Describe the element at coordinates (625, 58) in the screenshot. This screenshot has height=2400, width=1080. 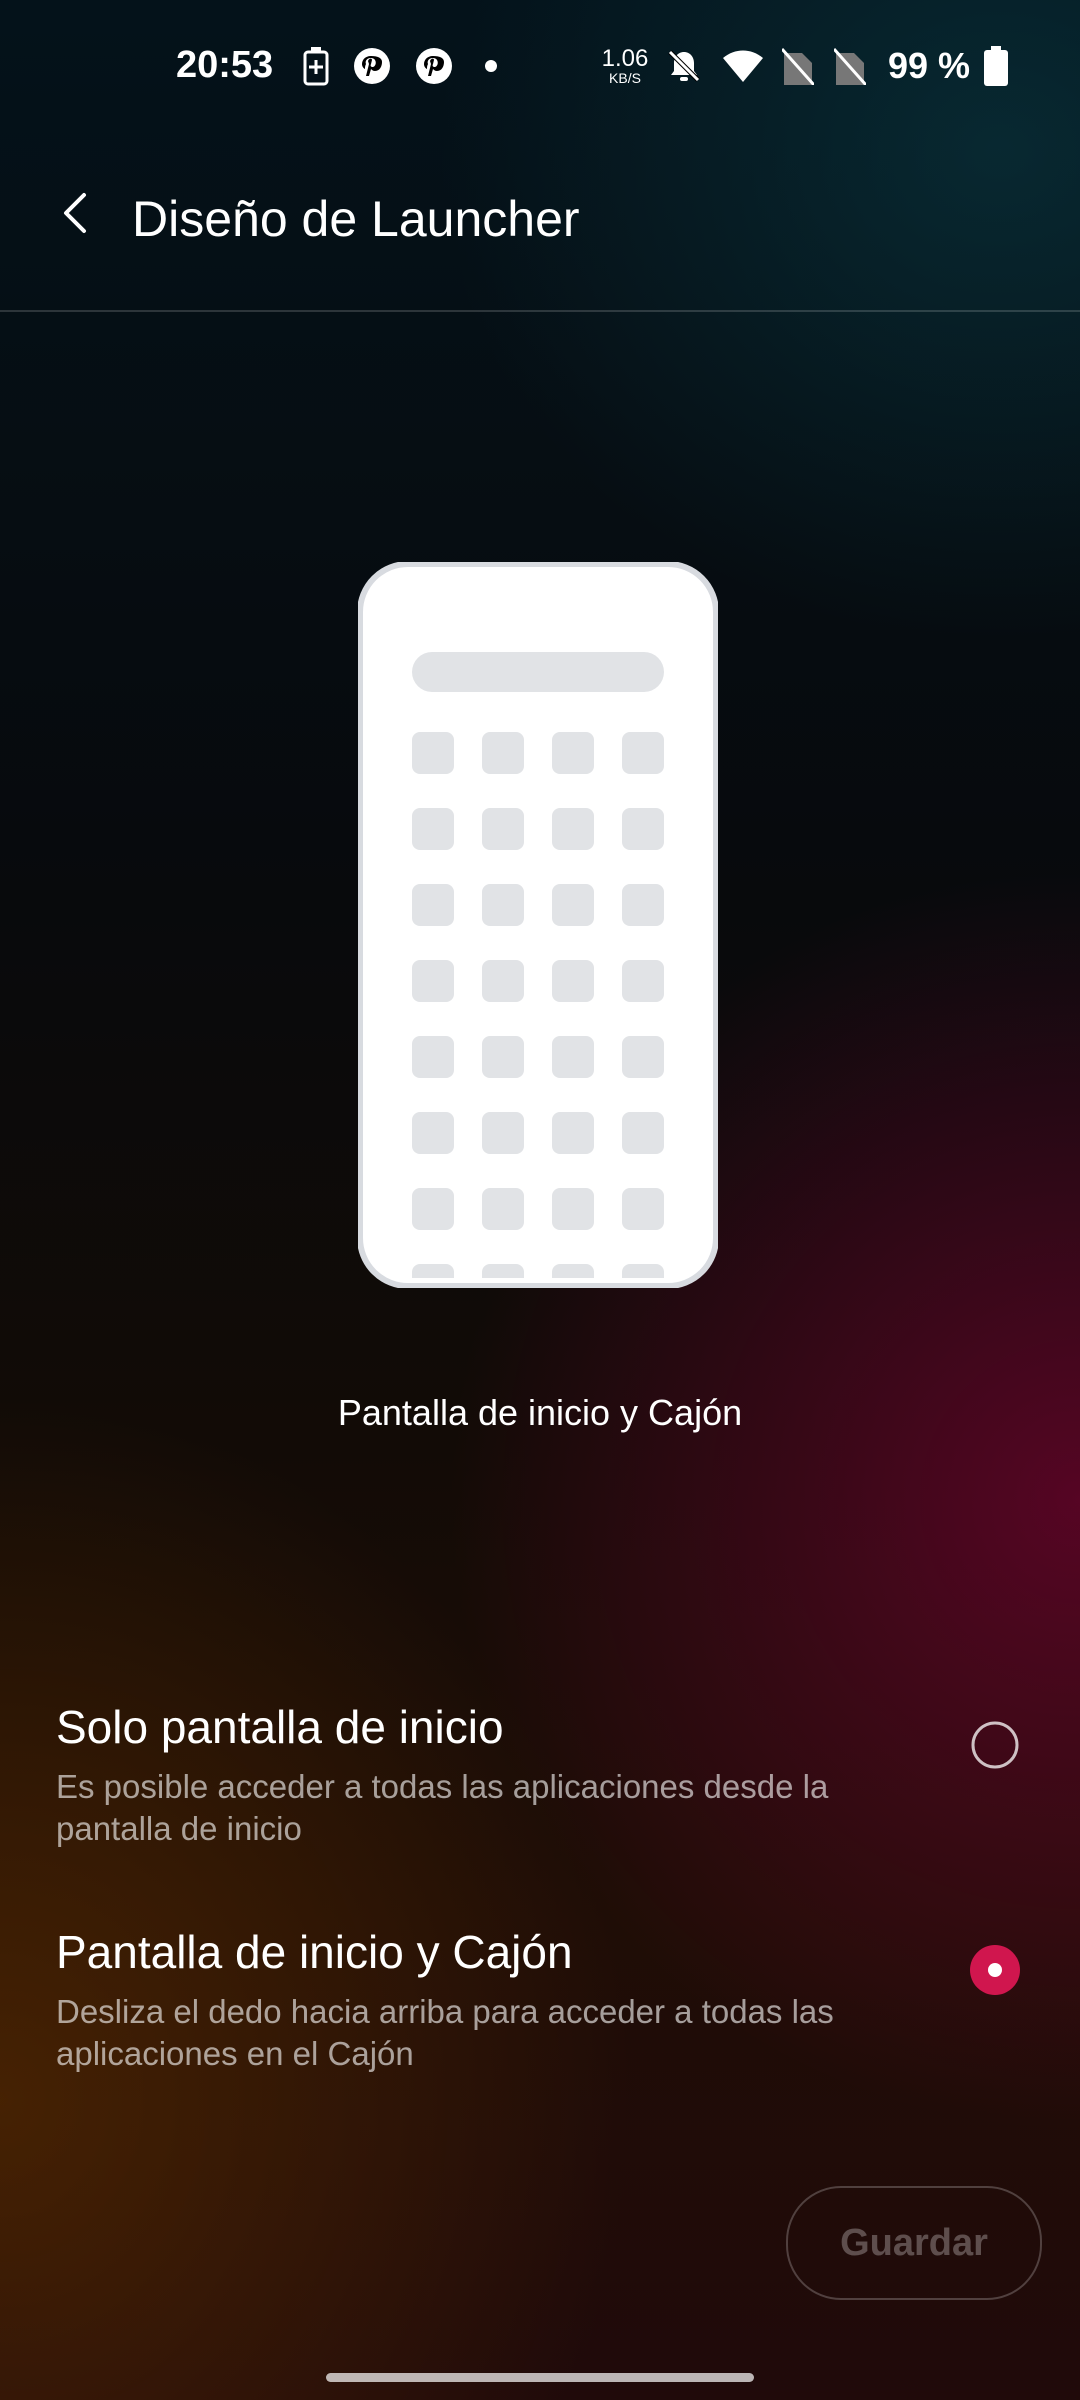
I see `net-speed-value: 1.06` at that location.